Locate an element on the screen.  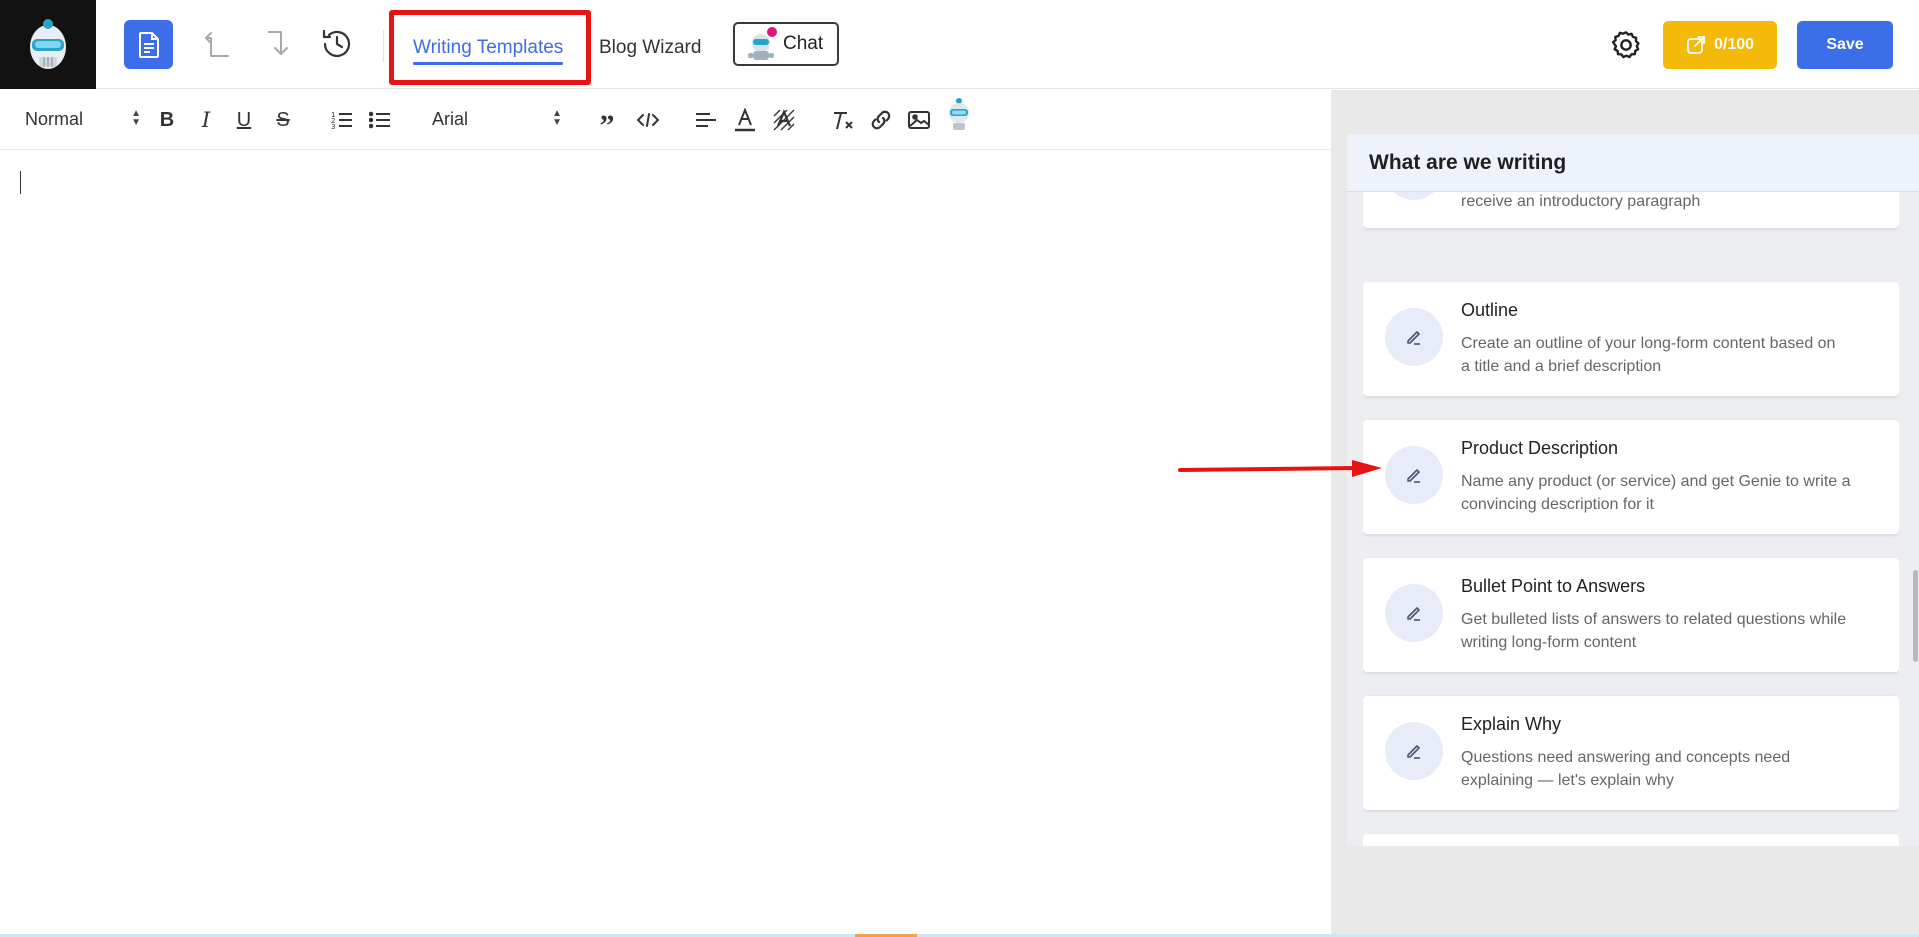
code-button is located at coordinates (648, 120).